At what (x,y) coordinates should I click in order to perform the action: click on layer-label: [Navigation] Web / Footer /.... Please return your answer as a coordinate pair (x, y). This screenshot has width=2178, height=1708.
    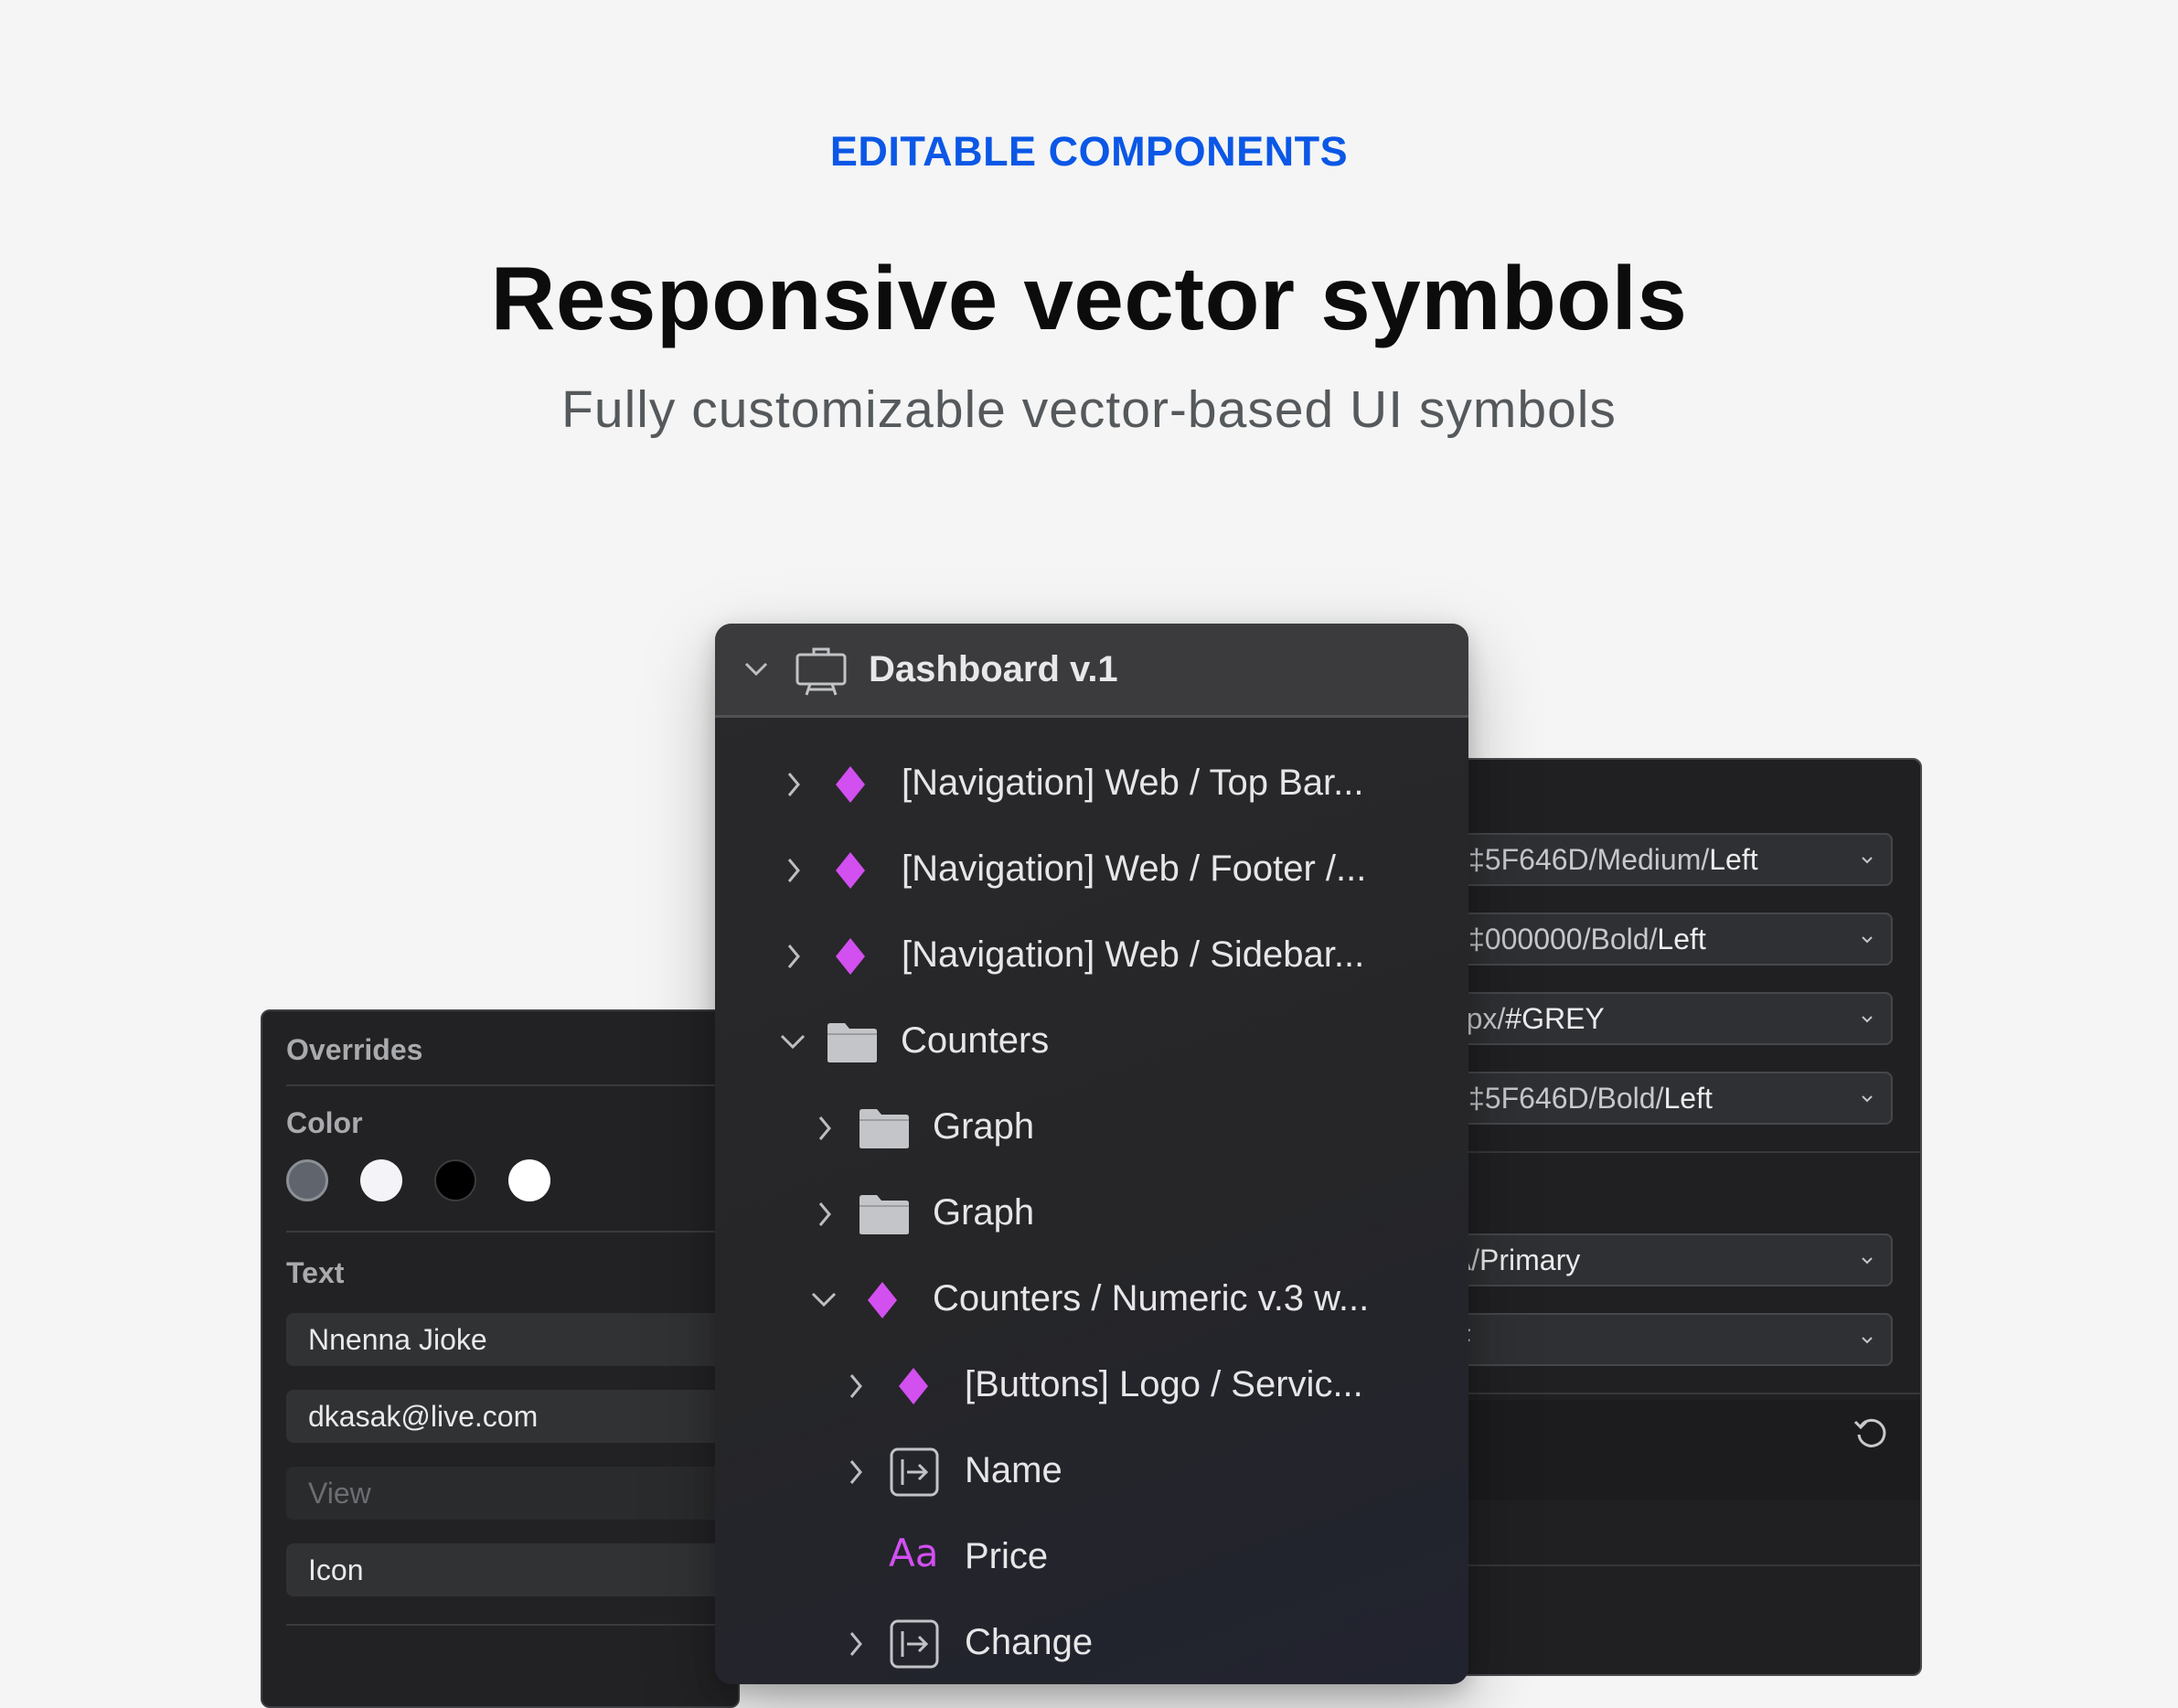
    Looking at the image, I should click on (1134, 869).